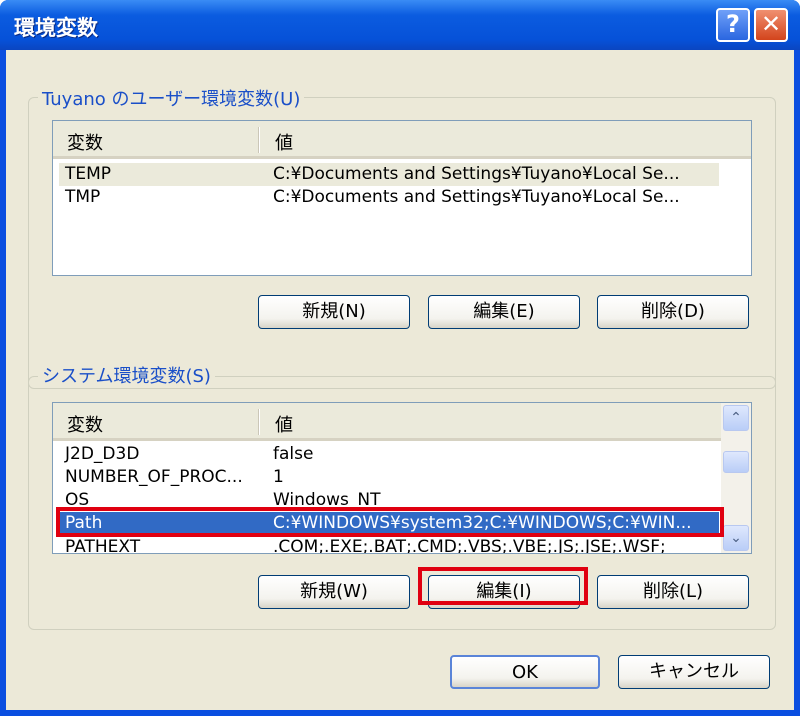 This screenshot has height=716, width=800. I want to click on row-name: J2D_D3D, so click(102, 454).